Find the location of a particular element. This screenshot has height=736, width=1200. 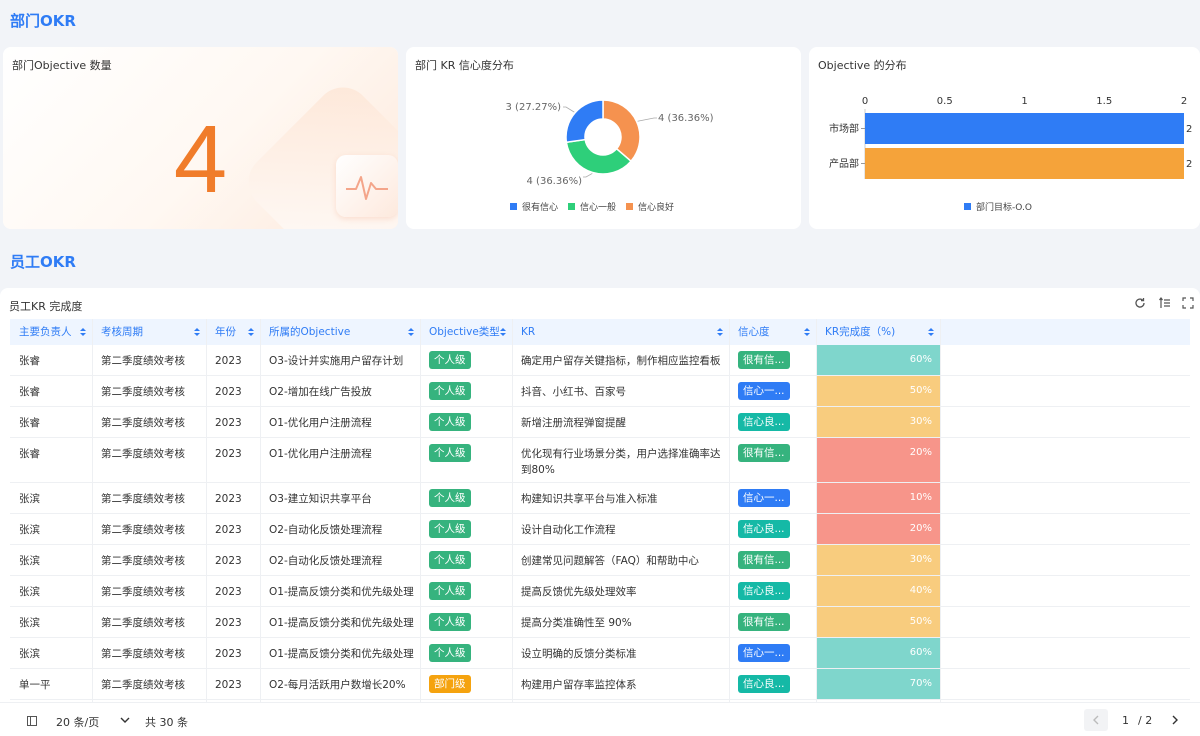

donut-data-label: 3 (27.27%) is located at coordinates (534, 107).